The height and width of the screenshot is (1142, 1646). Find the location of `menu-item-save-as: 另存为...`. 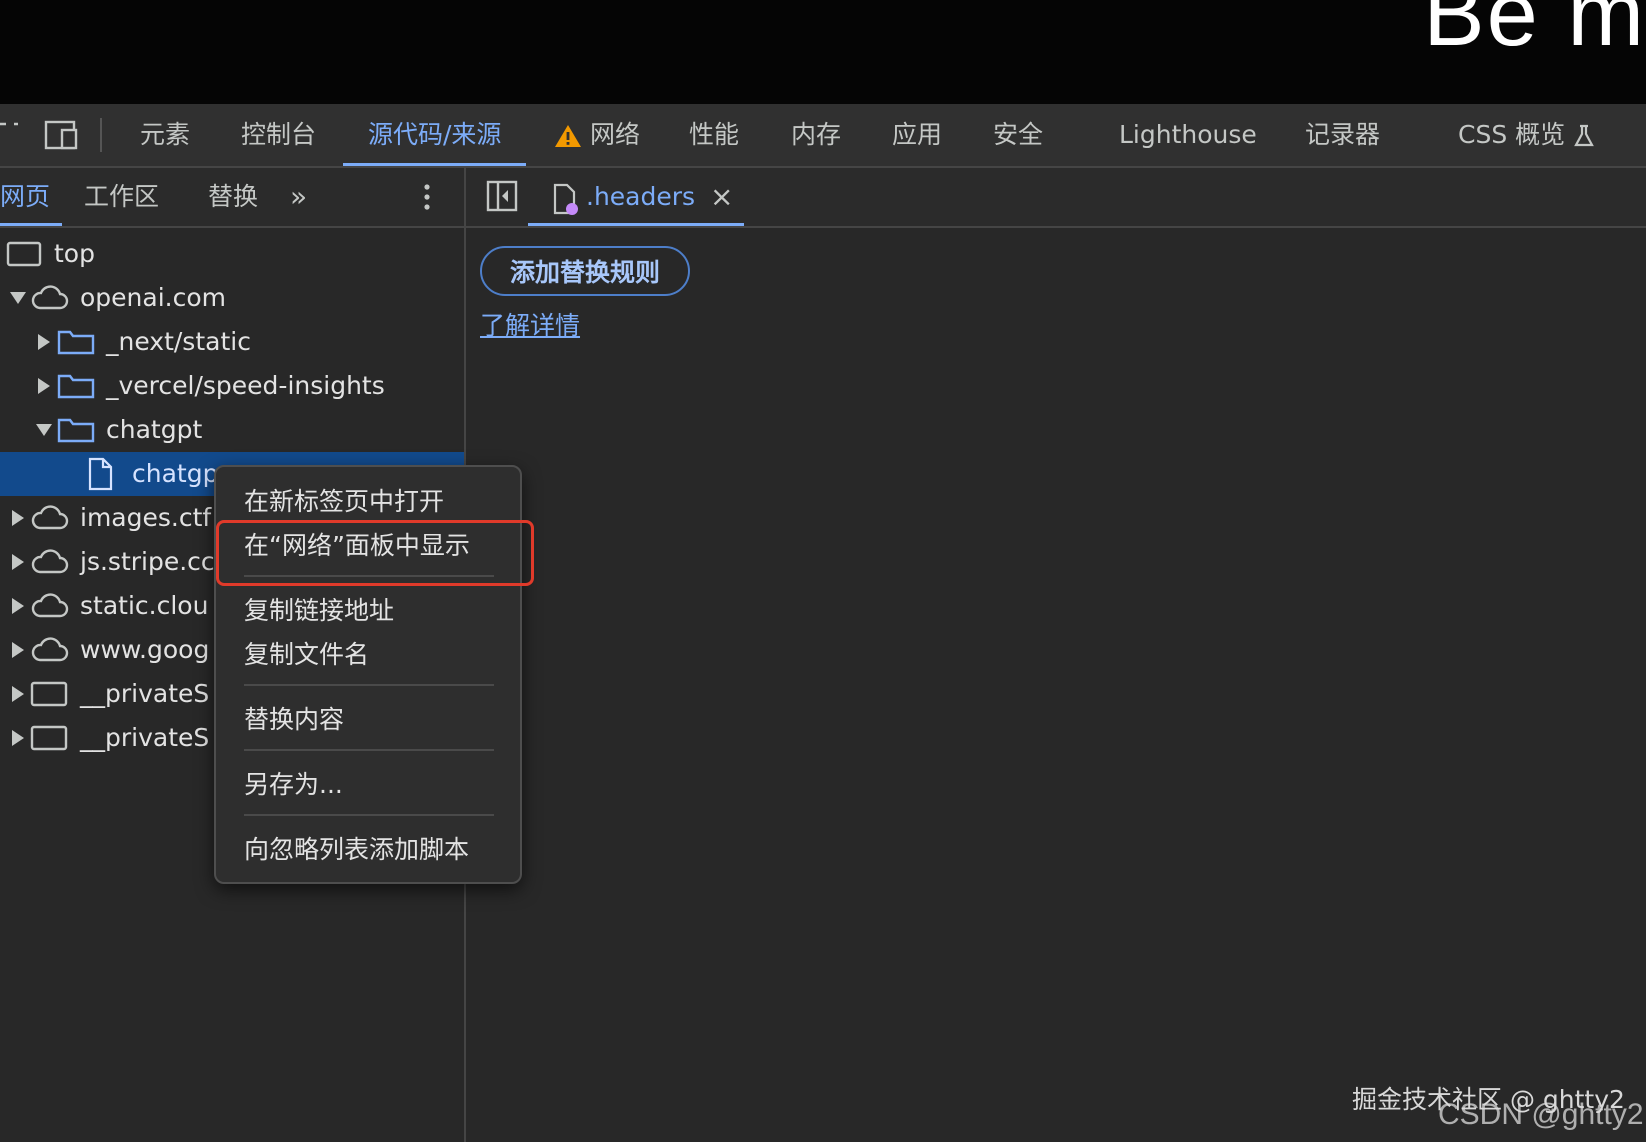

menu-item-save-as: 另存为... is located at coordinates (293, 783).